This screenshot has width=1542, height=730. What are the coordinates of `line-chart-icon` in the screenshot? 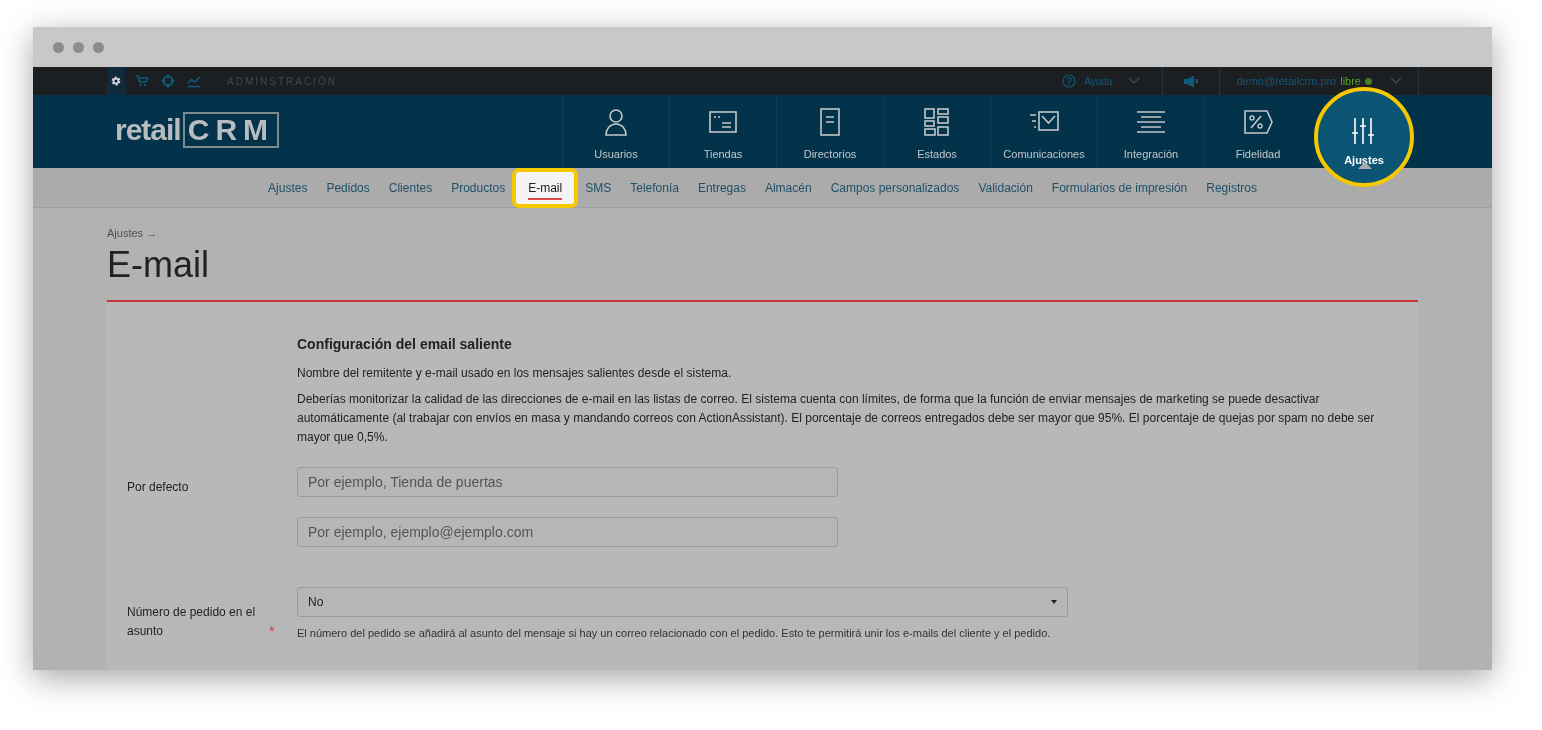 It's located at (194, 81).